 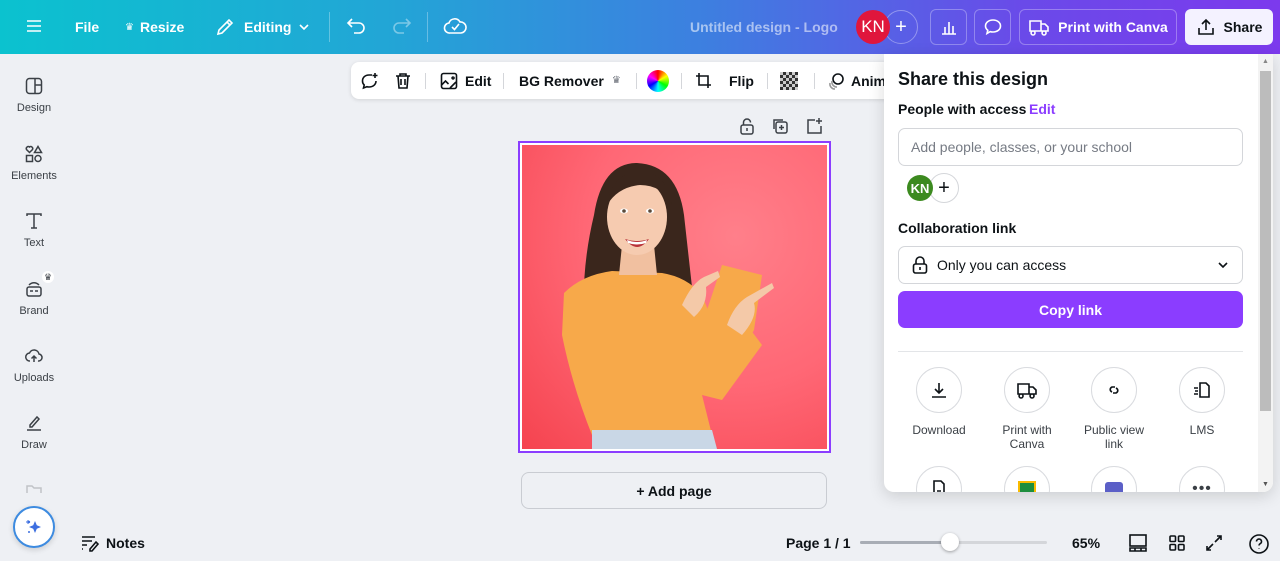 What do you see at coordinates (1114, 409) in the screenshot?
I see `public-view-link-option: Public view link` at bounding box center [1114, 409].